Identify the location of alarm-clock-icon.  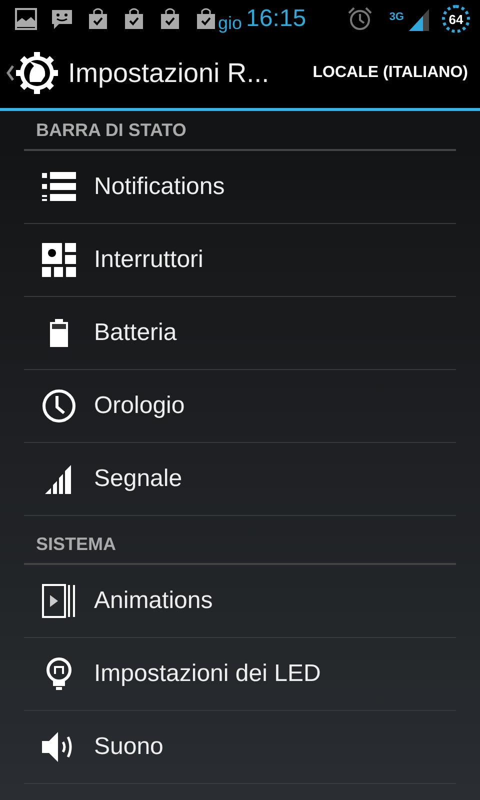
(360, 19).